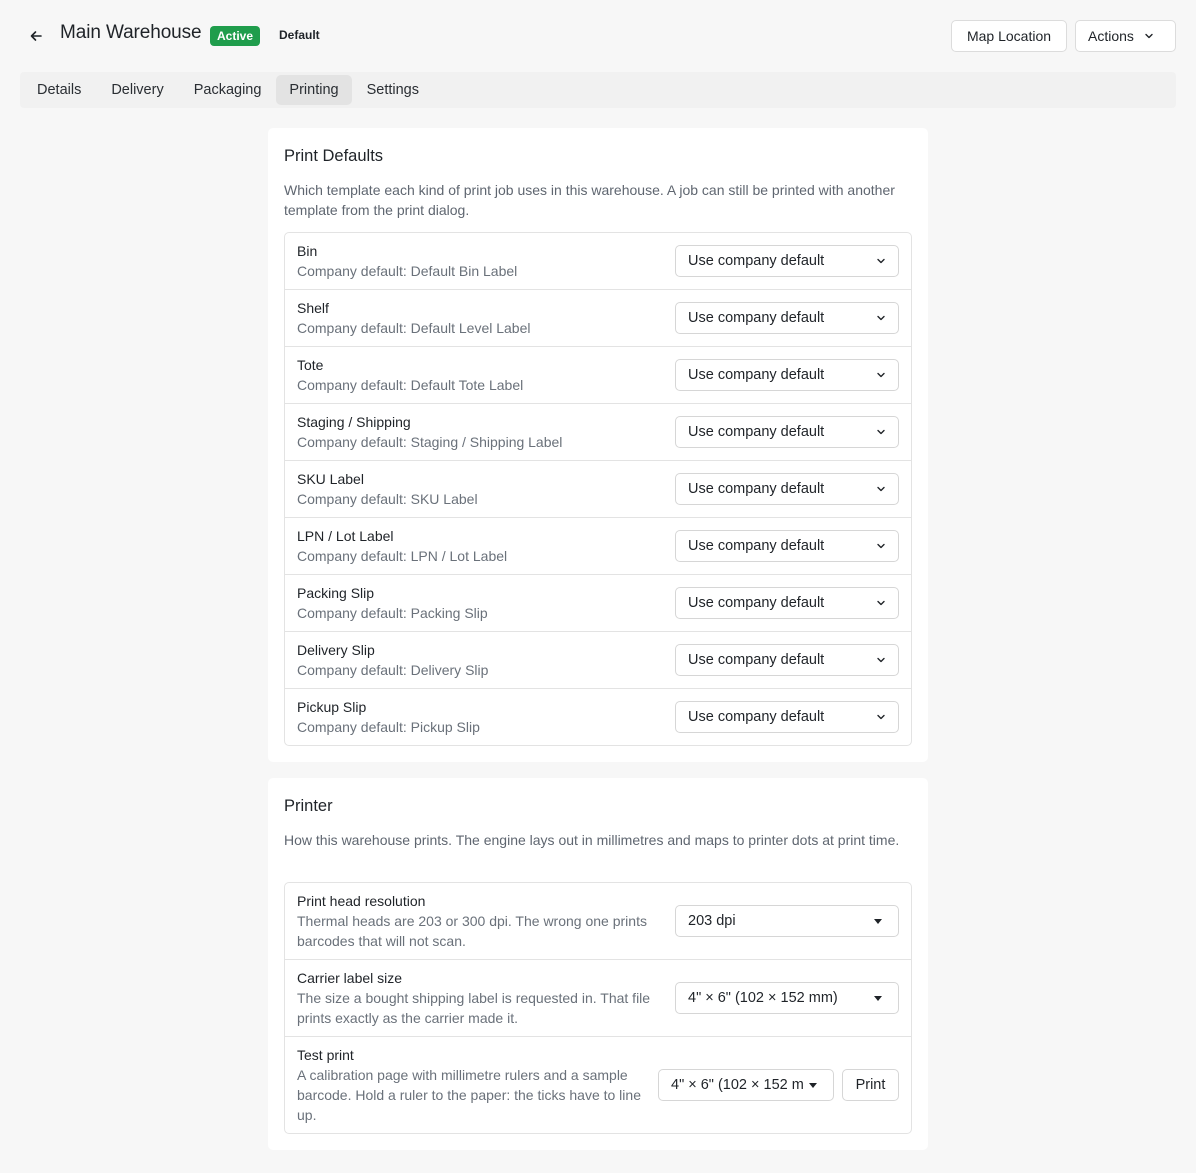  What do you see at coordinates (313, 308) in the screenshot?
I see `print-default-name: Shelf` at bounding box center [313, 308].